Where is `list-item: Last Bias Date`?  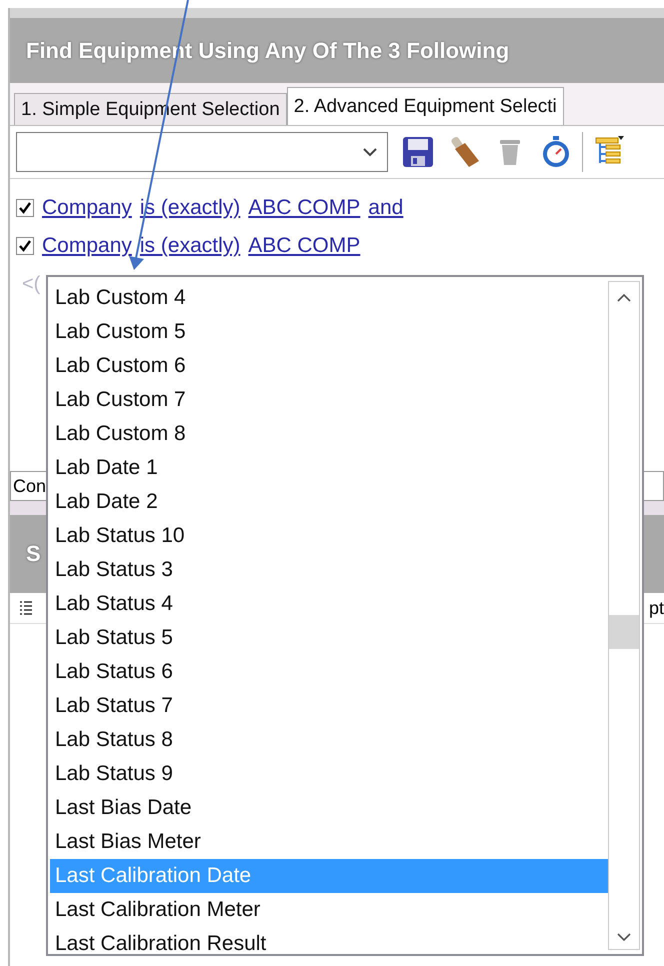 list-item: Last Bias Date is located at coordinates (329, 808).